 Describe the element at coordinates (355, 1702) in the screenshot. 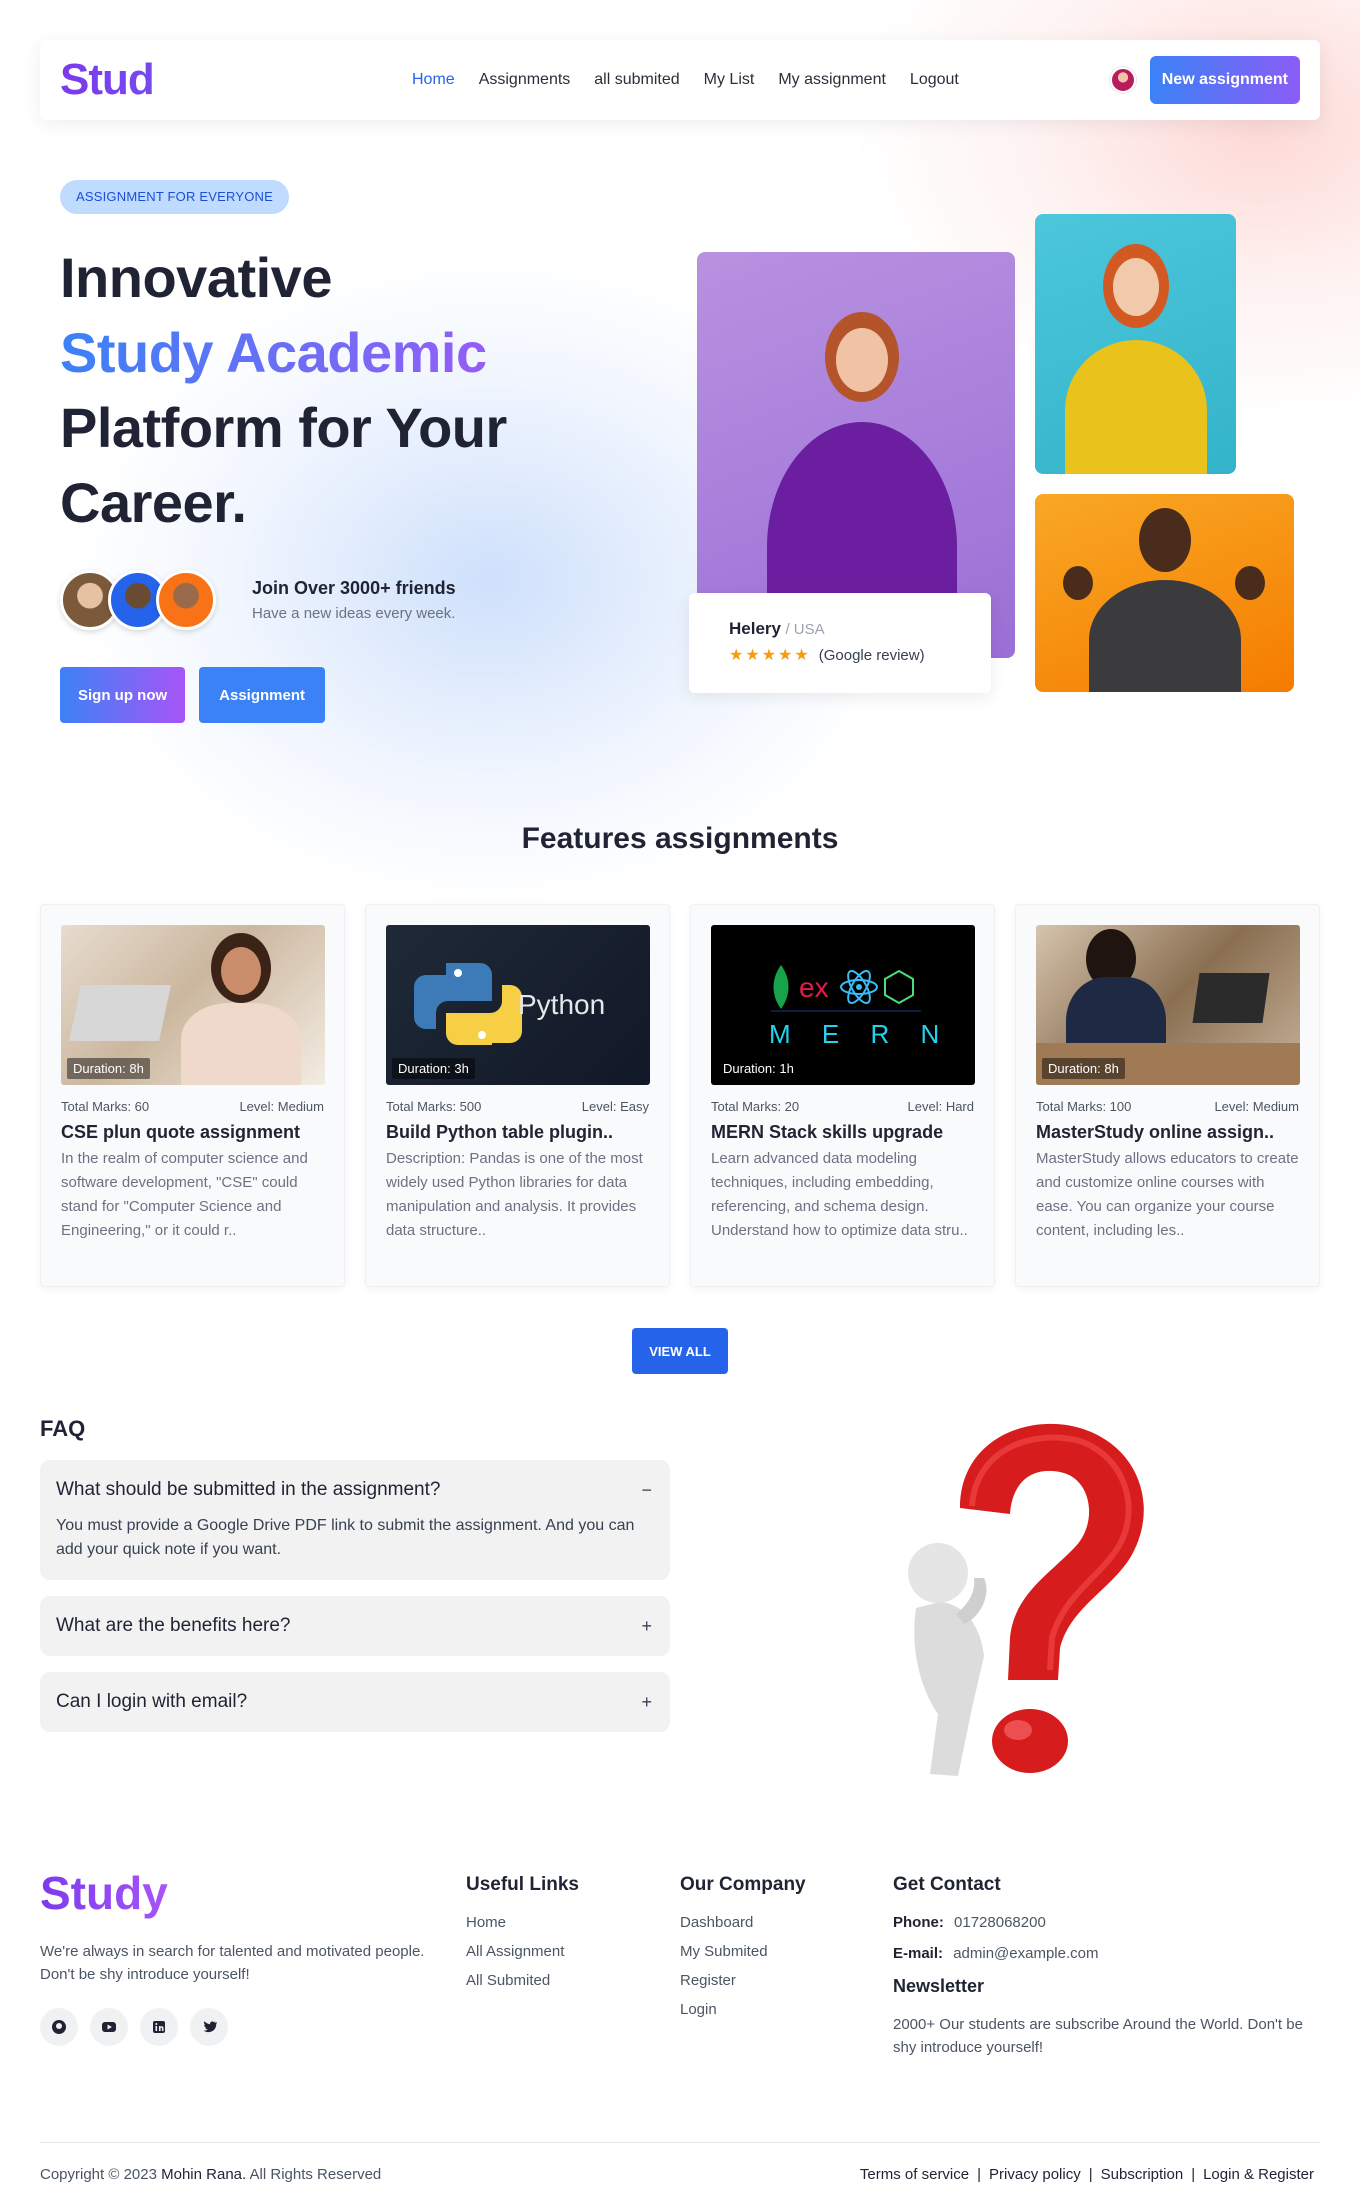

I see `faq-question: Can I login with email? +` at that location.